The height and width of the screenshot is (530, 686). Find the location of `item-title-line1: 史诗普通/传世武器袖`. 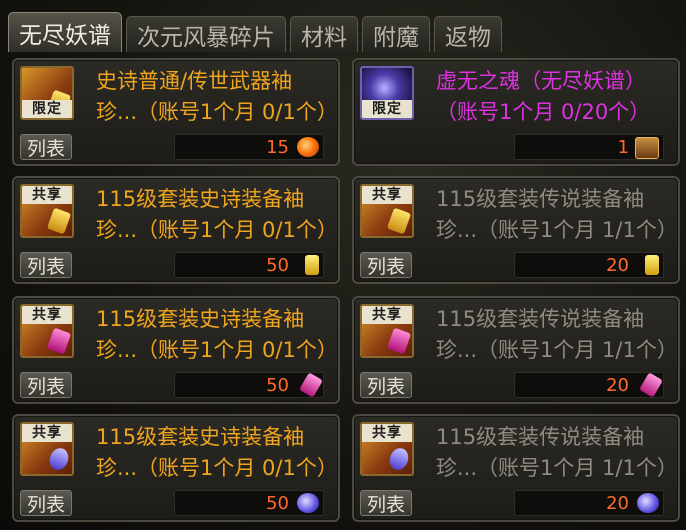

item-title-line1: 史诗普通/传世武器袖 is located at coordinates (194, 81).